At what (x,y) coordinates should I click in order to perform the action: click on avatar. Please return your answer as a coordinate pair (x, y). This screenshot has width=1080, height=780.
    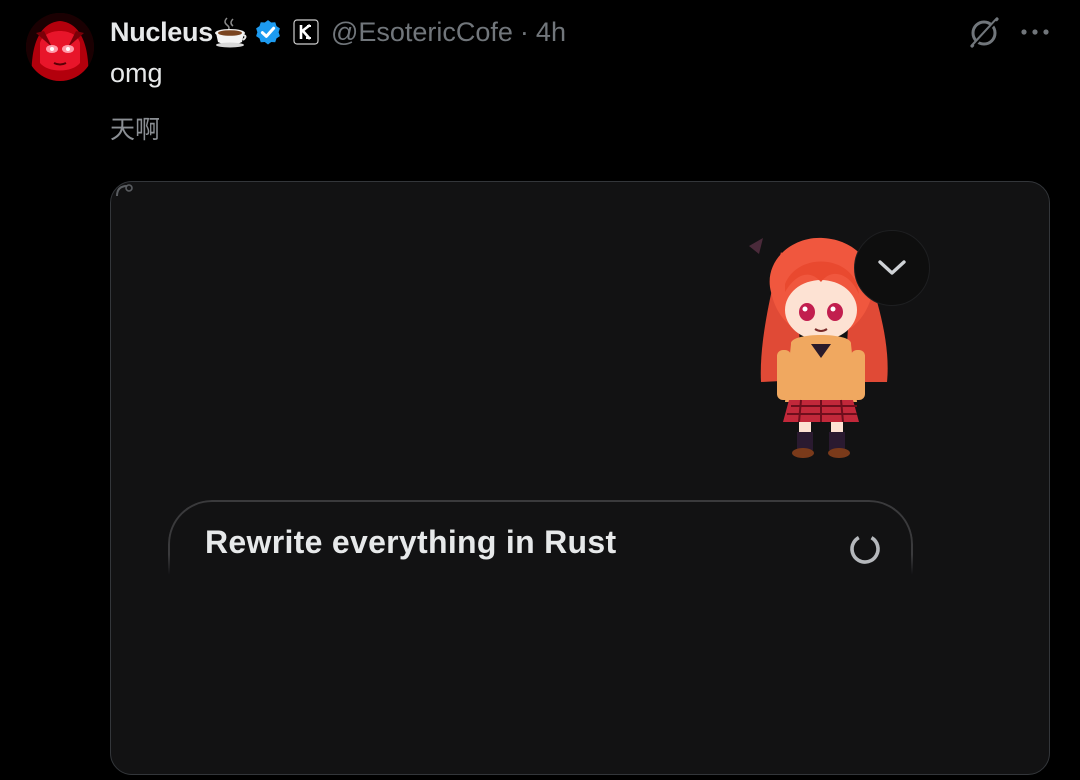
    Looking at the image, I should click on (60, 47).